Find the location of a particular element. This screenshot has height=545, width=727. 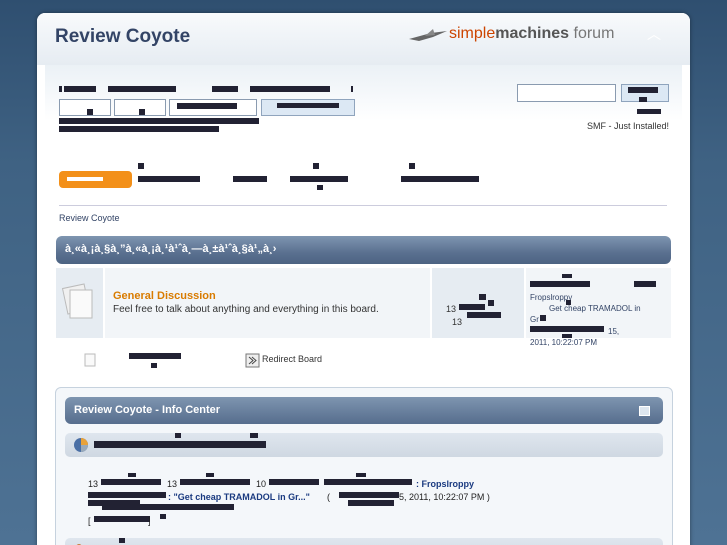

board-icon-cell is located at coordinates (79, 303).